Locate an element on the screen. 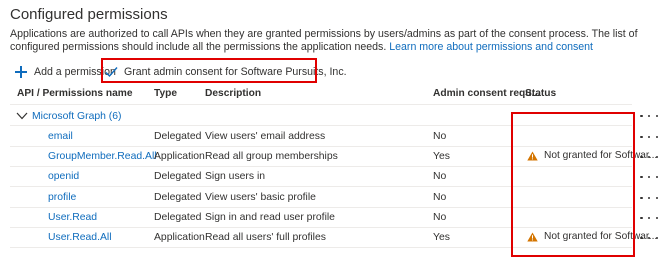 The height and width of the screenshot is (262, 670). permission-name-link: User.Read is located at coordinates (72, 218).